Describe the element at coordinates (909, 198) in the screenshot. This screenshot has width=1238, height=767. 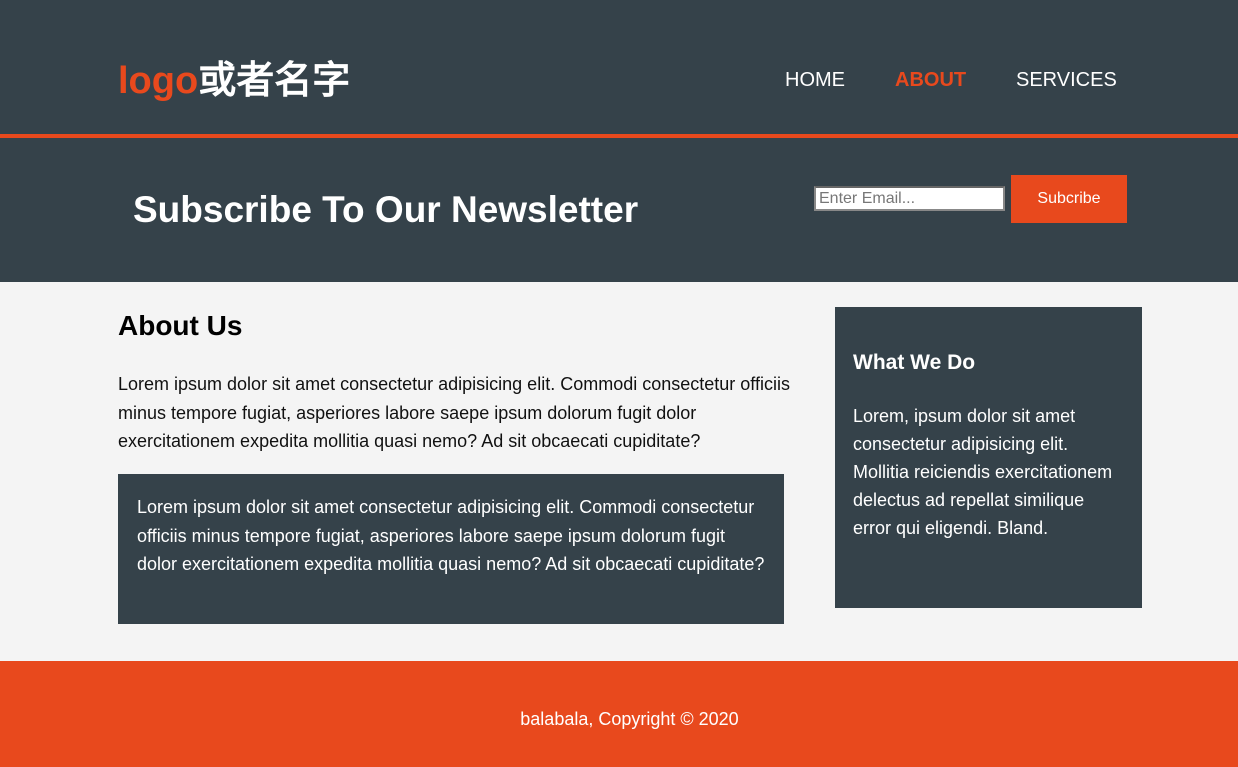
I see `email-input` at that location.